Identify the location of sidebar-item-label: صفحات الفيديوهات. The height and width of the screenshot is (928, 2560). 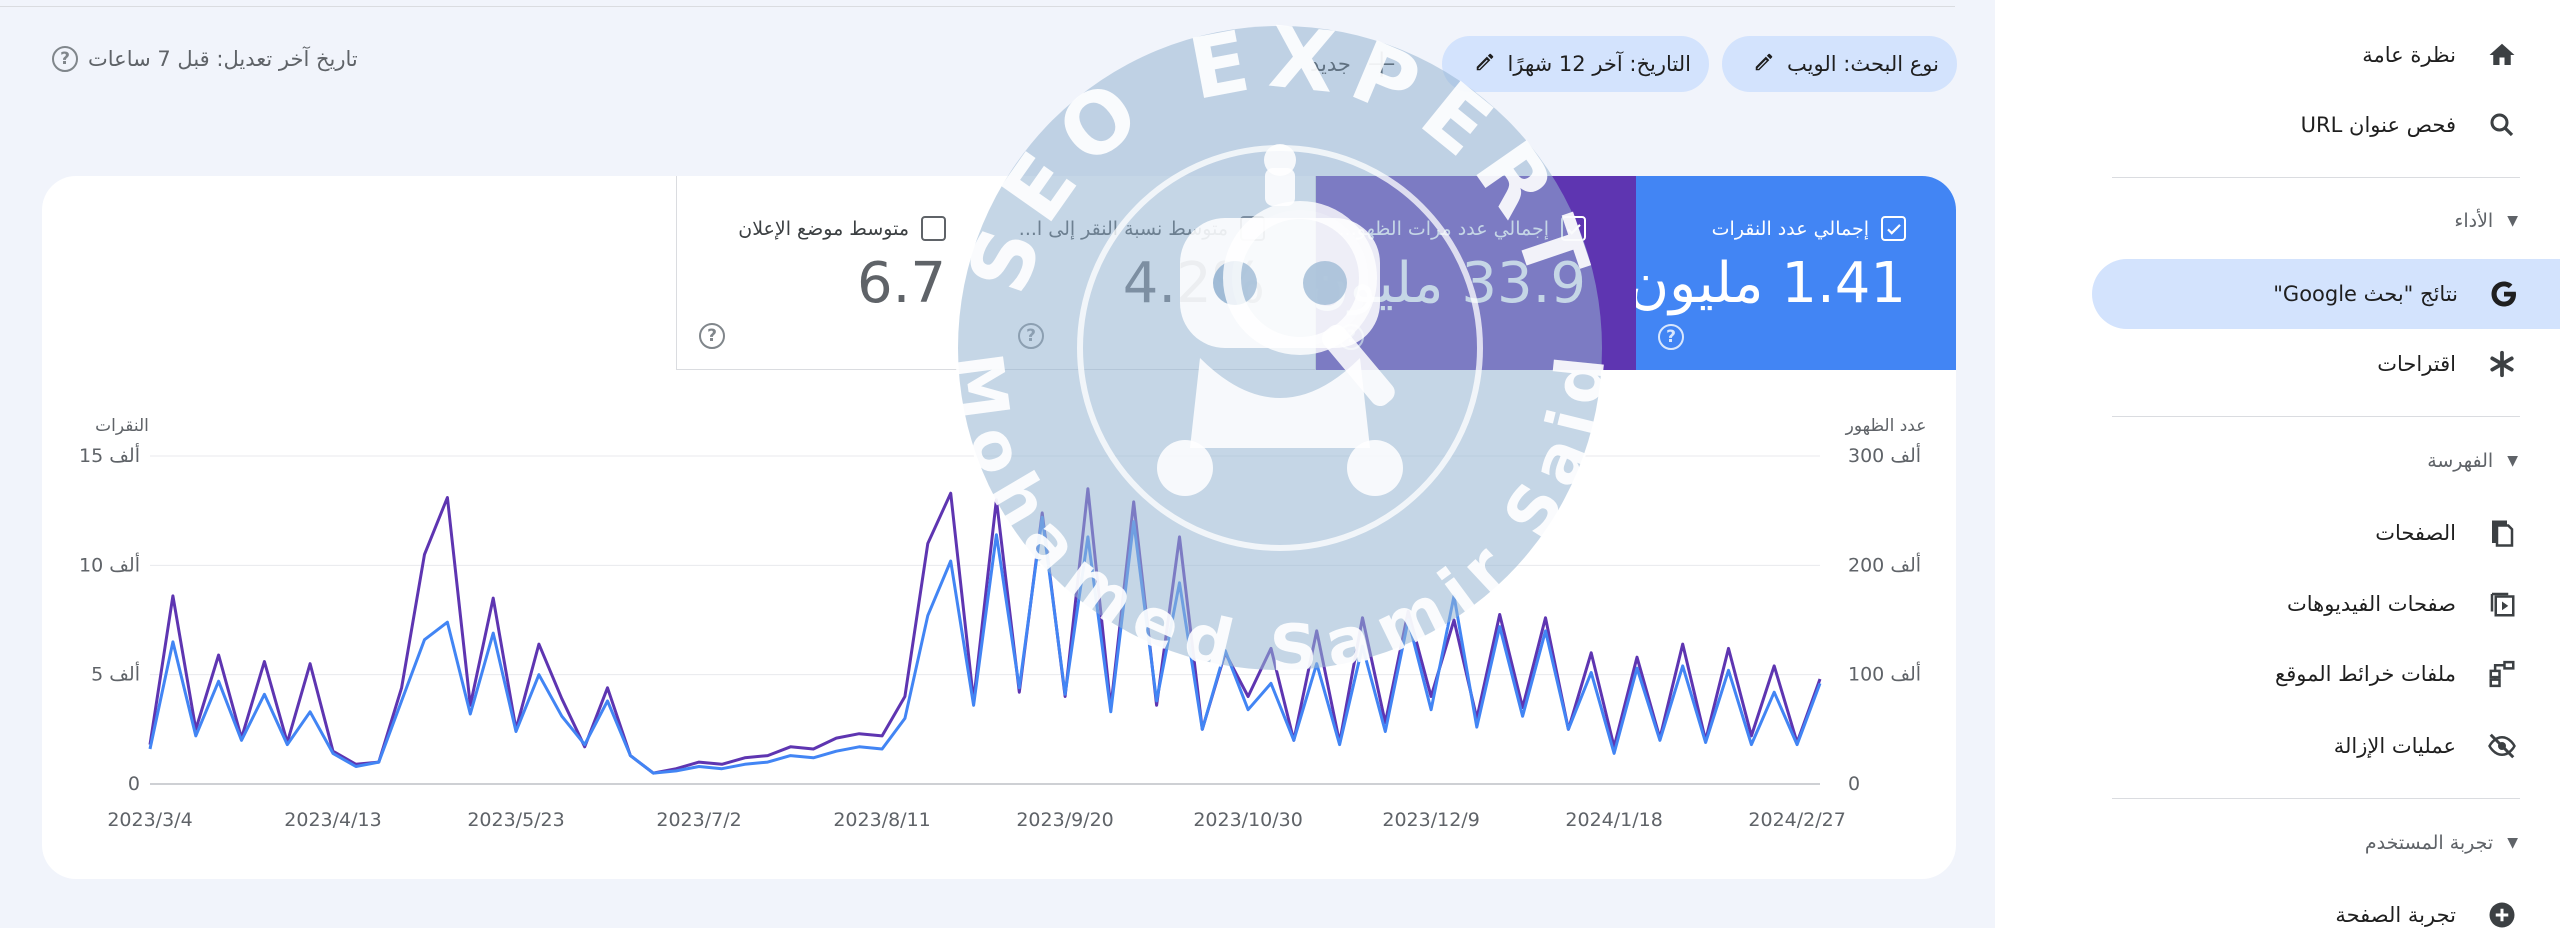
(2371, 604).